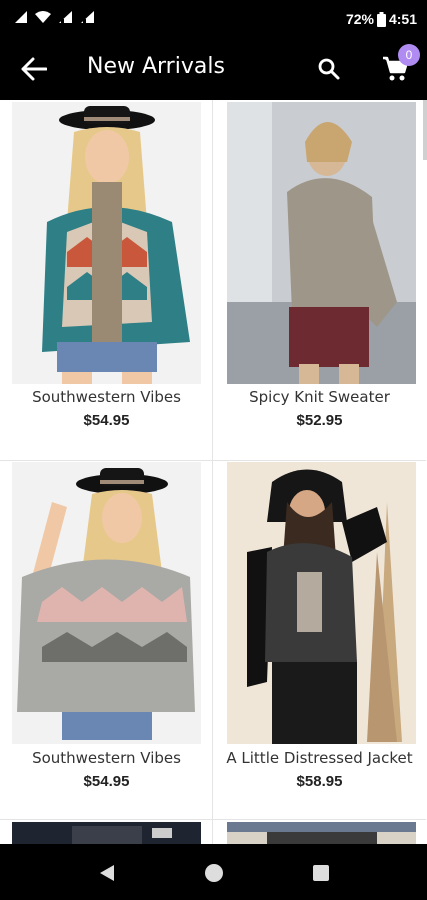 The width and height of the screenshot is (427, 900). I want to click on page-title: New Arrivals, so click(156, 66).